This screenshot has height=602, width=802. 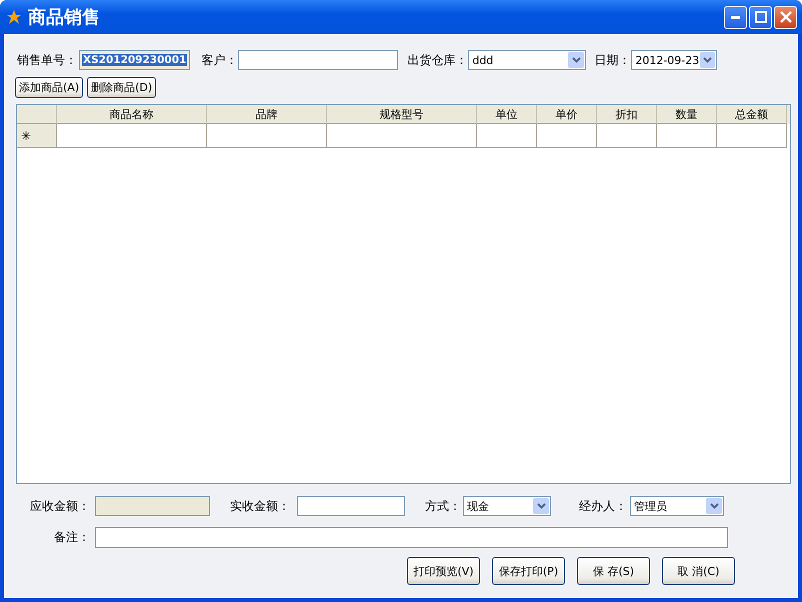 What do you see at coordinates (318, 60) in the screenshot?
I see `customer-field` at bounding box center [318, 60].